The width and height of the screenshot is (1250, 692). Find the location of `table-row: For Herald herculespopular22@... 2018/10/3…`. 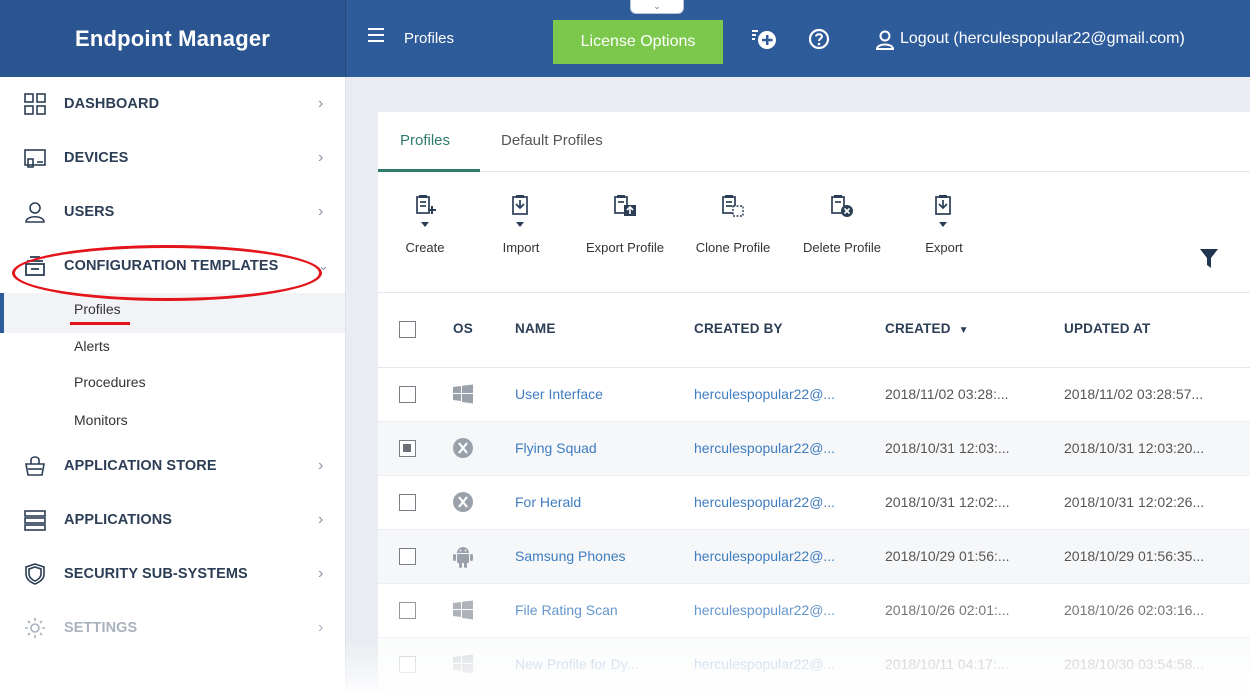

table-row: For Herald herculespopular22@... 2018/10/3… is located at coordinates (814, 503).